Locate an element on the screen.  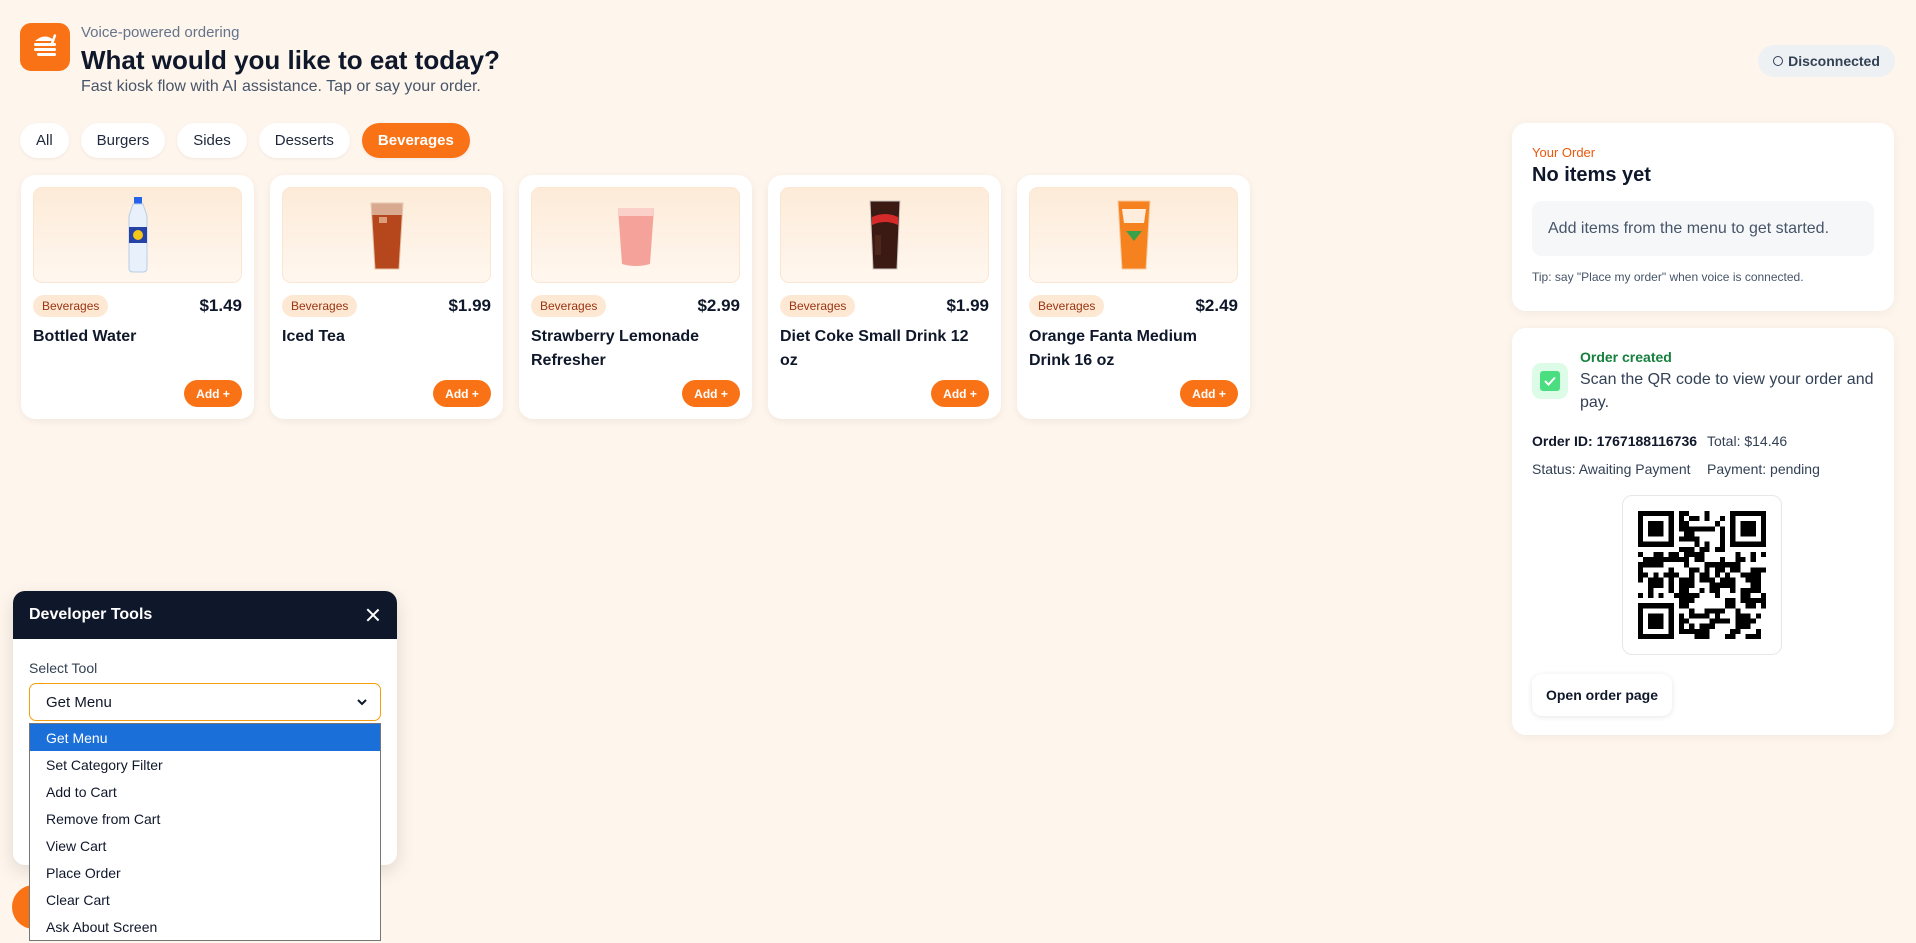
app-subtitle: Voice-powered ordering is located at coordinates (160, 32).